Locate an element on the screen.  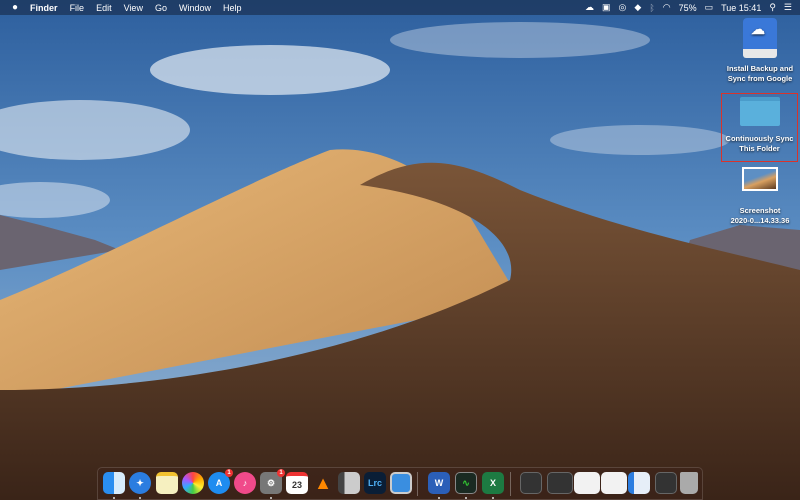
dock-safari: ✦ is located at coordinates (140, 483).